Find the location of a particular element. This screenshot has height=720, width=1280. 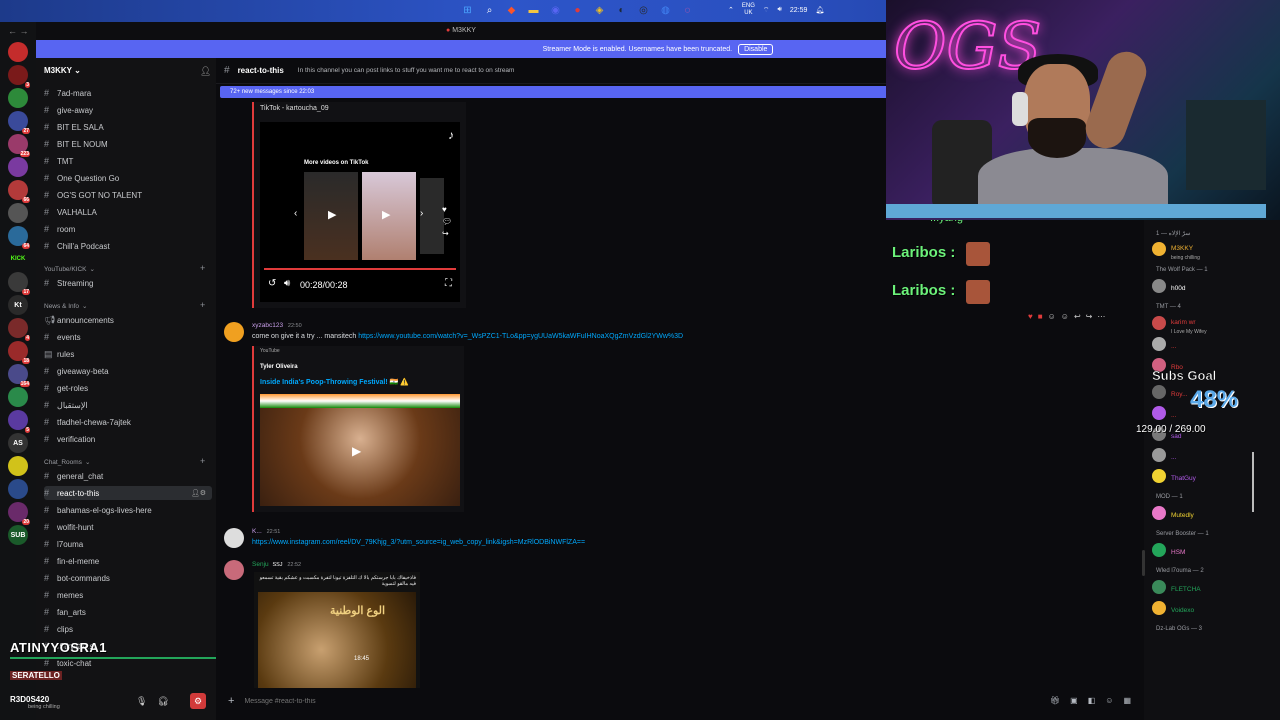

gift-icon: 🎁︎ is located at coordinates (1055, 700).